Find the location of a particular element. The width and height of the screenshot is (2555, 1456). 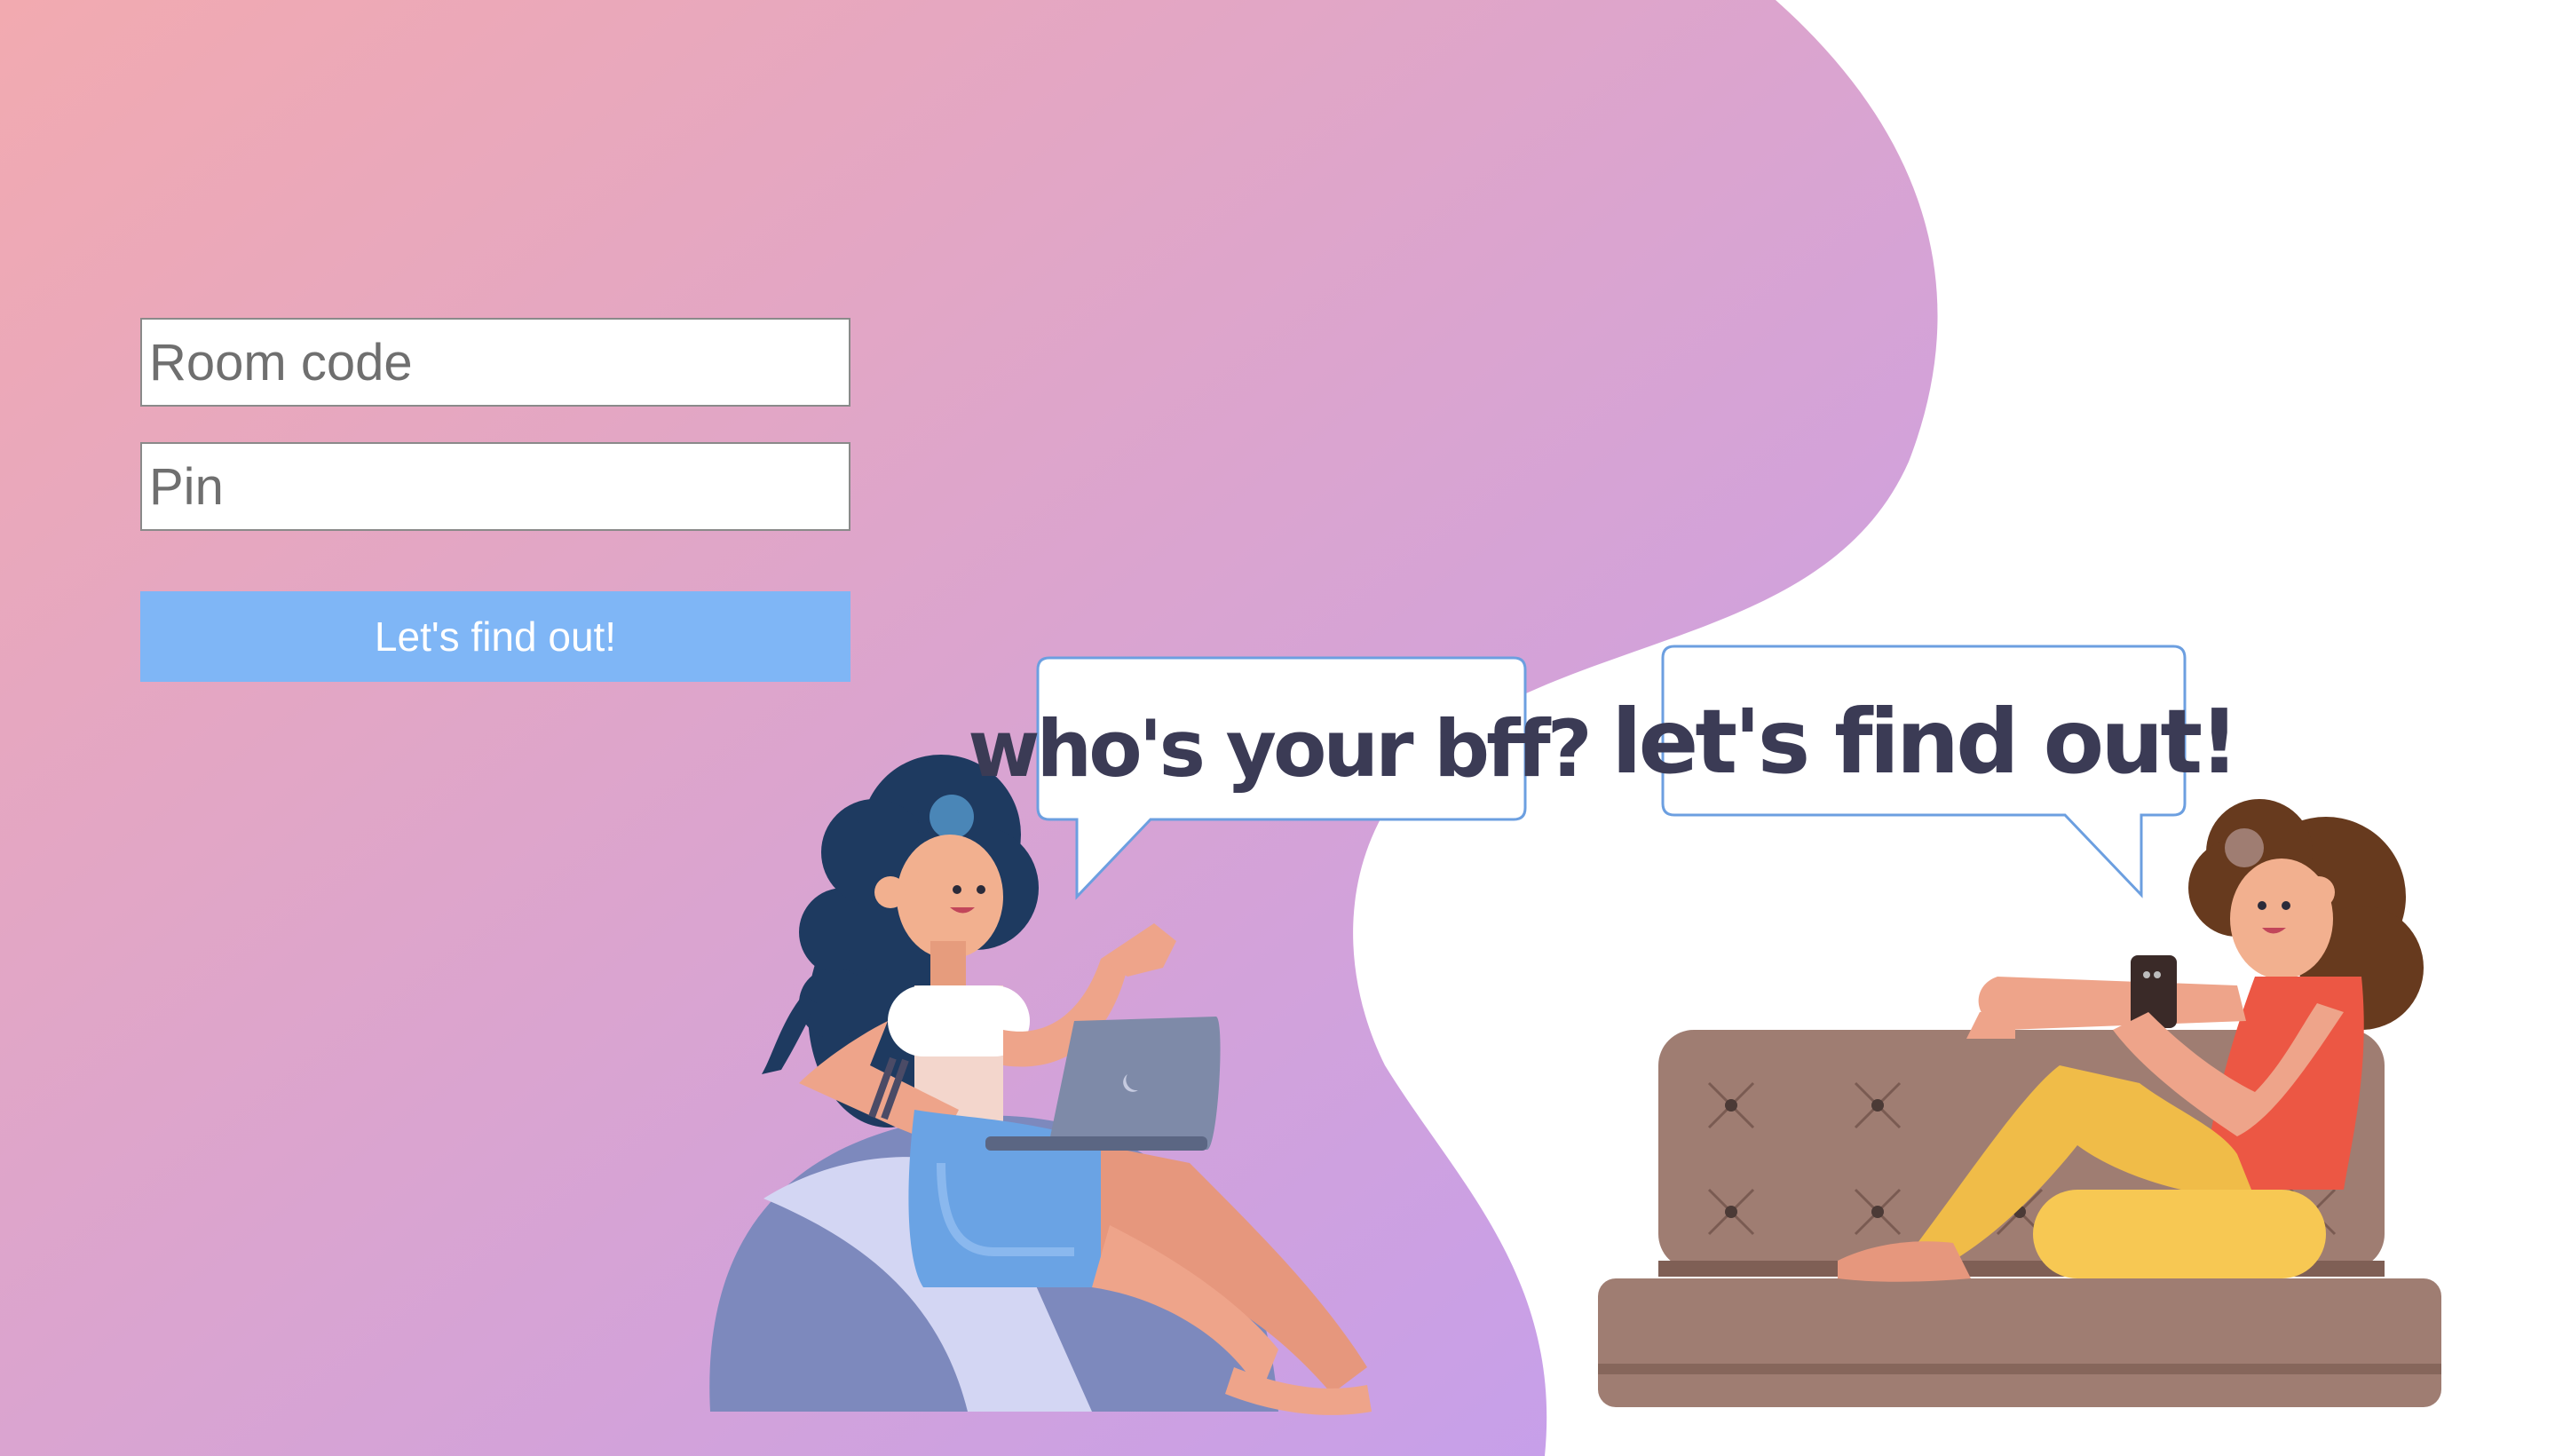

left-bubble-text: who's your bff? is located at coordinates (1278, 749).